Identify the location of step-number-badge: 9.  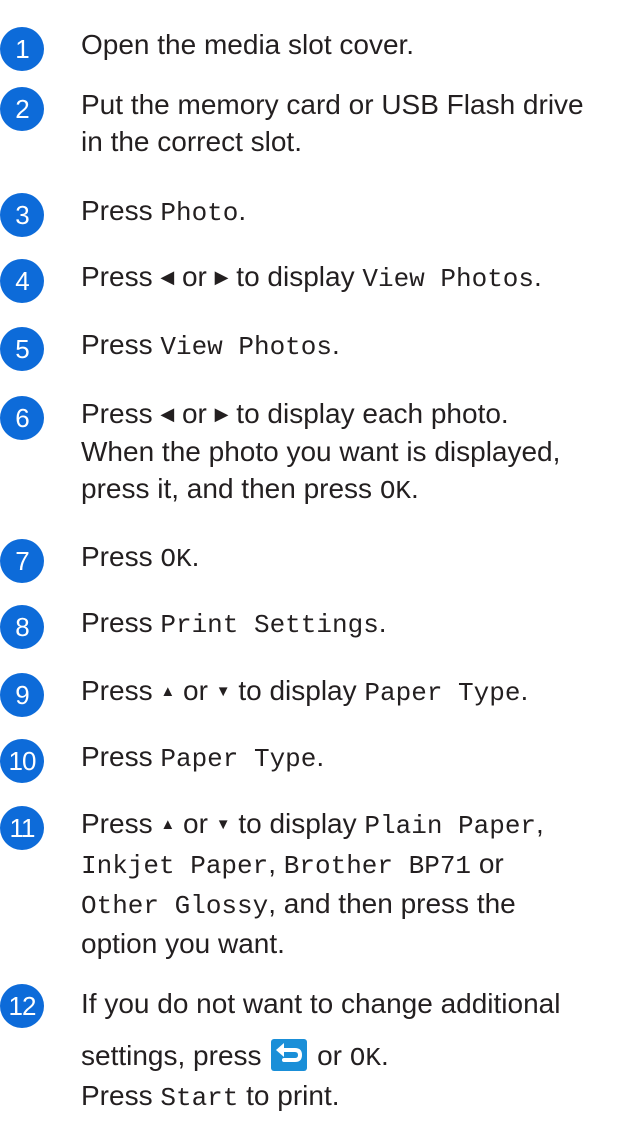
(22, 695).